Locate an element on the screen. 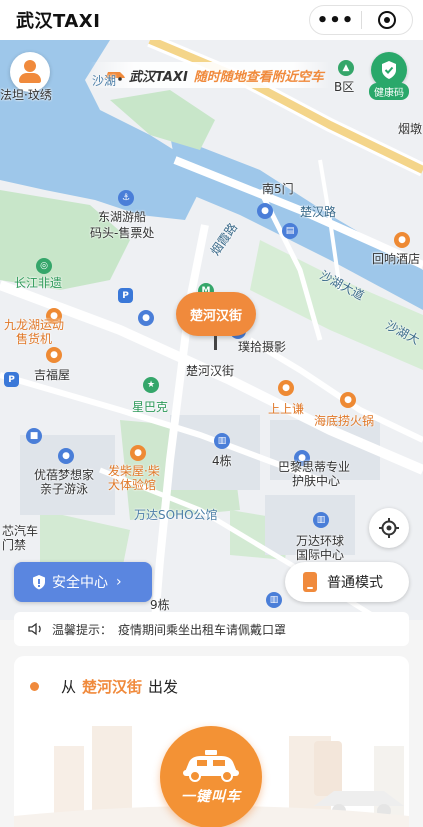 This screenshot has height=827, width=423. more-dots-icon: ••• is located at coordinates (335, 20).